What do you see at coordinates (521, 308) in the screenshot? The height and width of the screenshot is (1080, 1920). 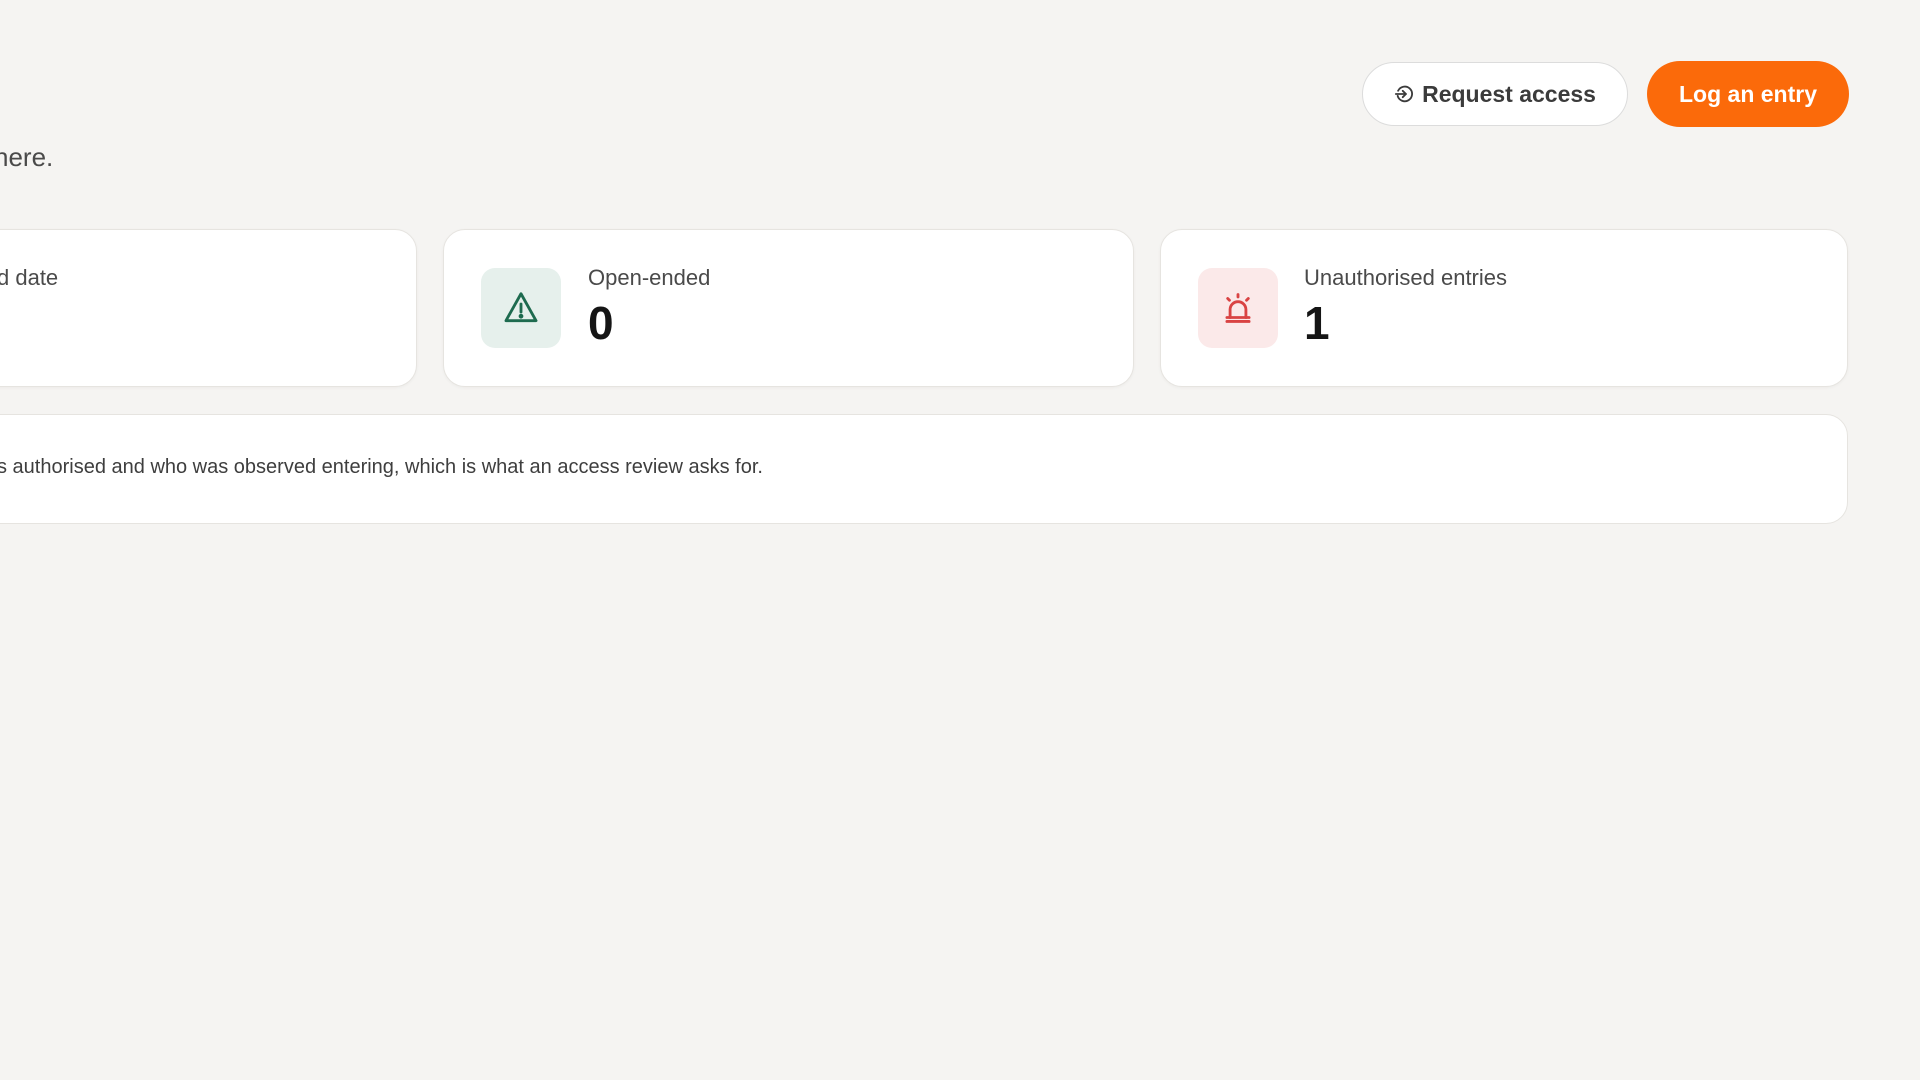 I see `warning-triangle-icon` at bounding box center [521, 308].